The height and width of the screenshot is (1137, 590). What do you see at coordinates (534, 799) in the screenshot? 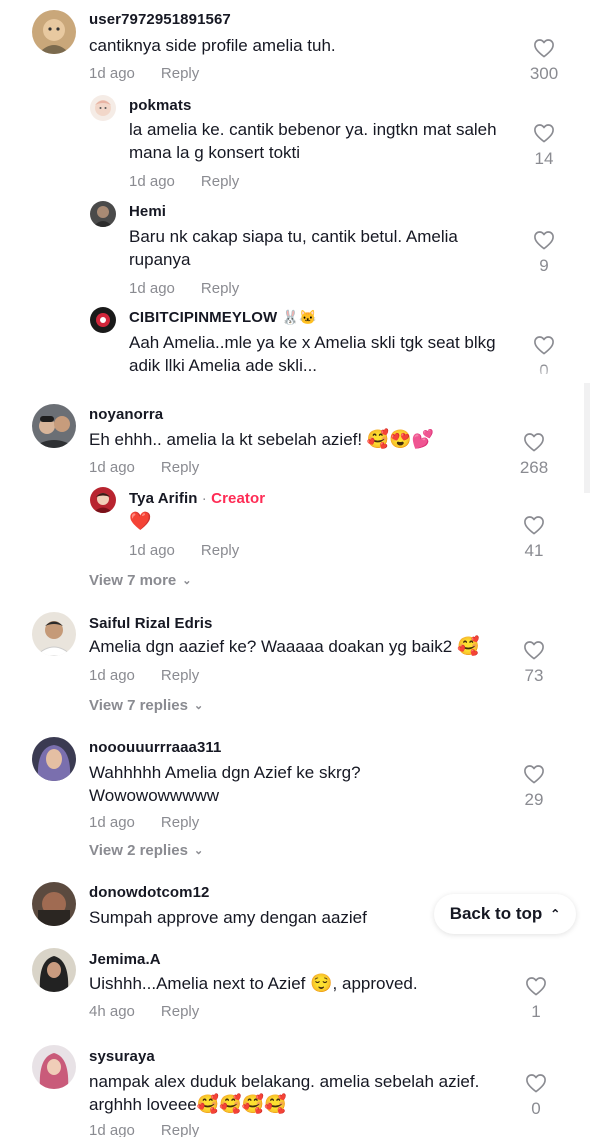
I see `like-count: 29` at bounding box center [534, 799].